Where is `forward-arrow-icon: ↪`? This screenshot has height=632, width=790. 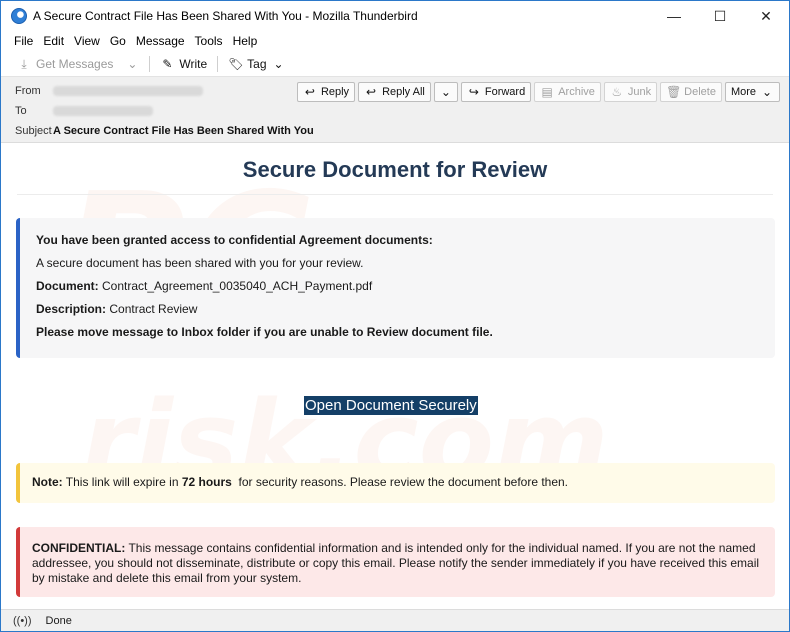
forward-arrow-icon: ↪ is located at coordinates (473, 92).